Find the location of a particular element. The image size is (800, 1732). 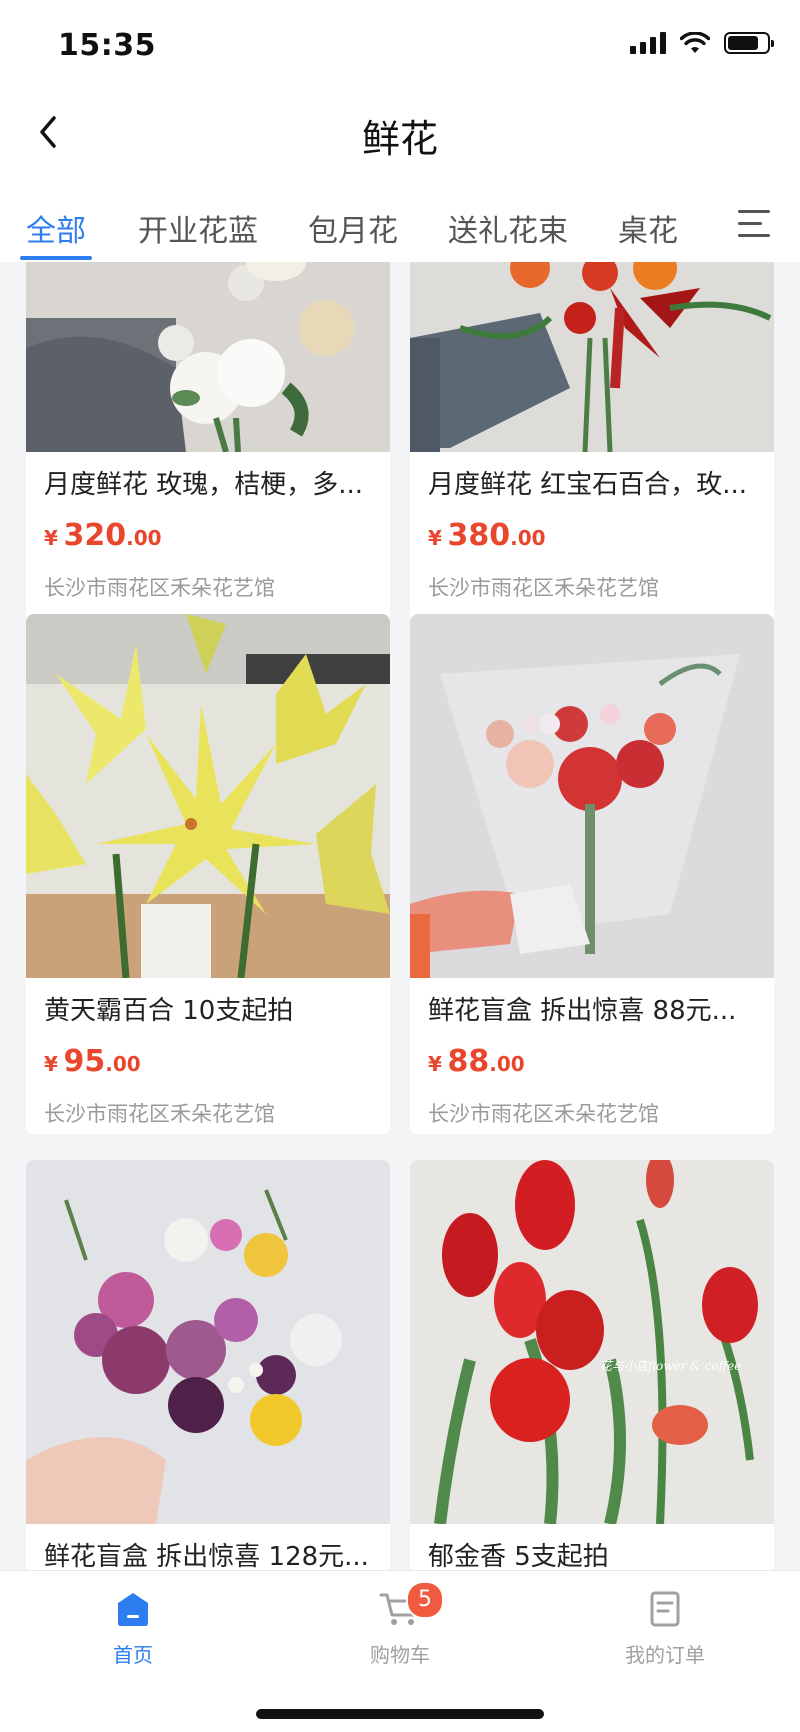

status-time: 15:35 is located at coordinates (107, 45).